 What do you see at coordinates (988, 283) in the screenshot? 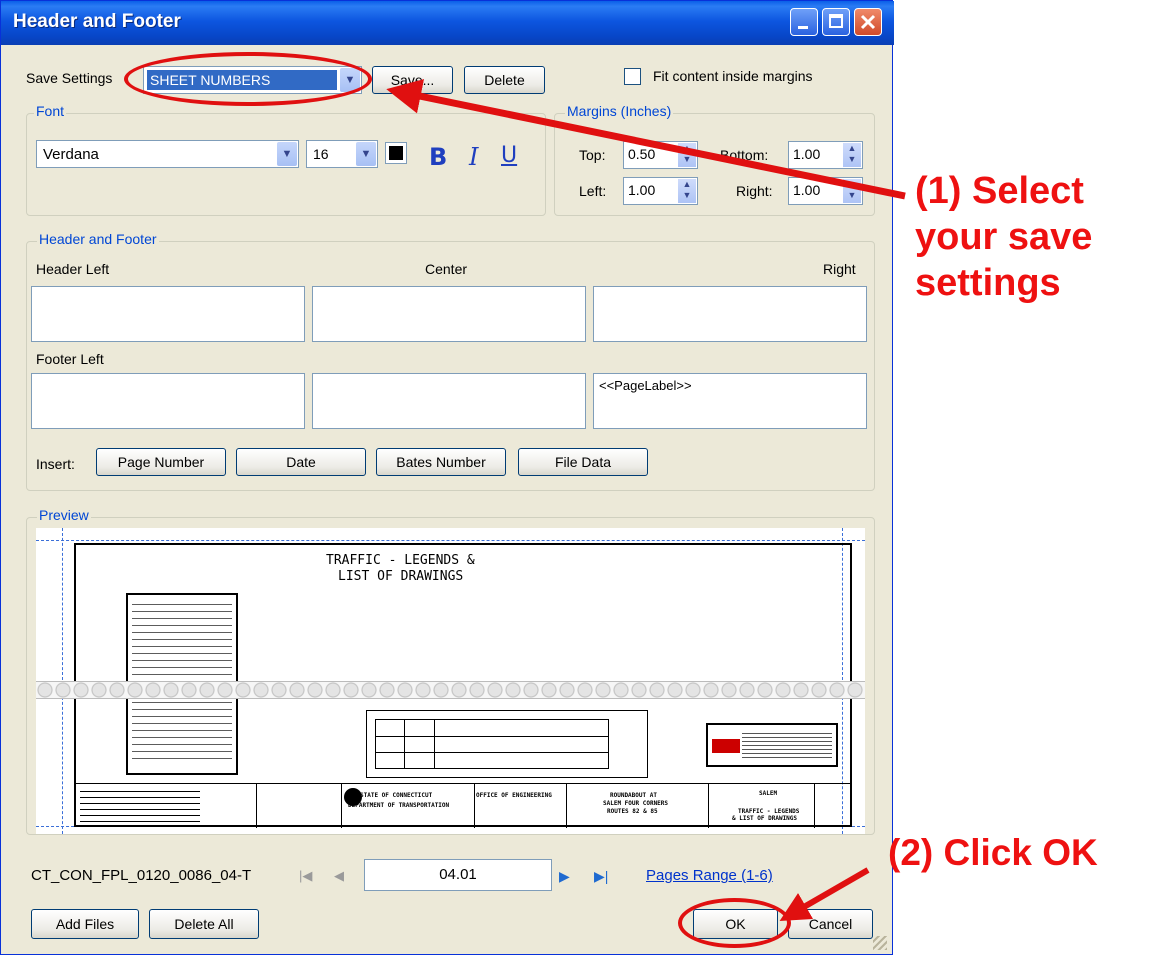
I see `annotation-step1-line3: settings` at bounding box center [988, 283].